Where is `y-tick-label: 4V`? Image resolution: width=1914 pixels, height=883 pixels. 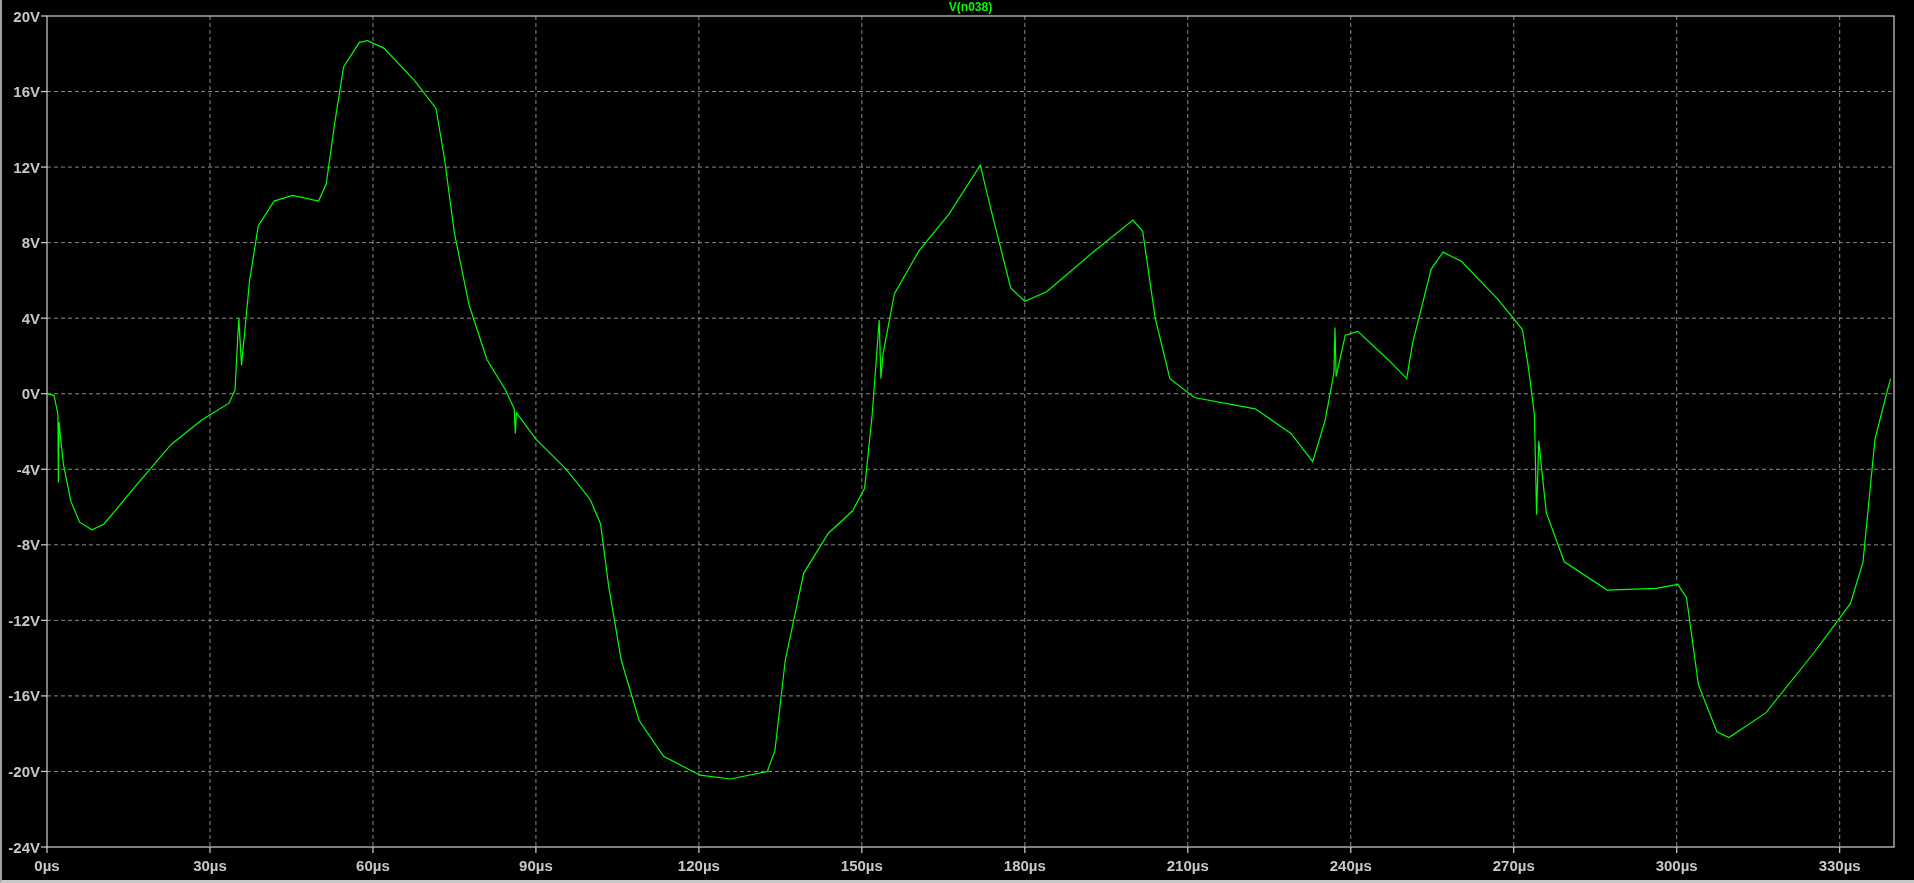
y-tick-label: 4V is located at coordinates (30, 318).